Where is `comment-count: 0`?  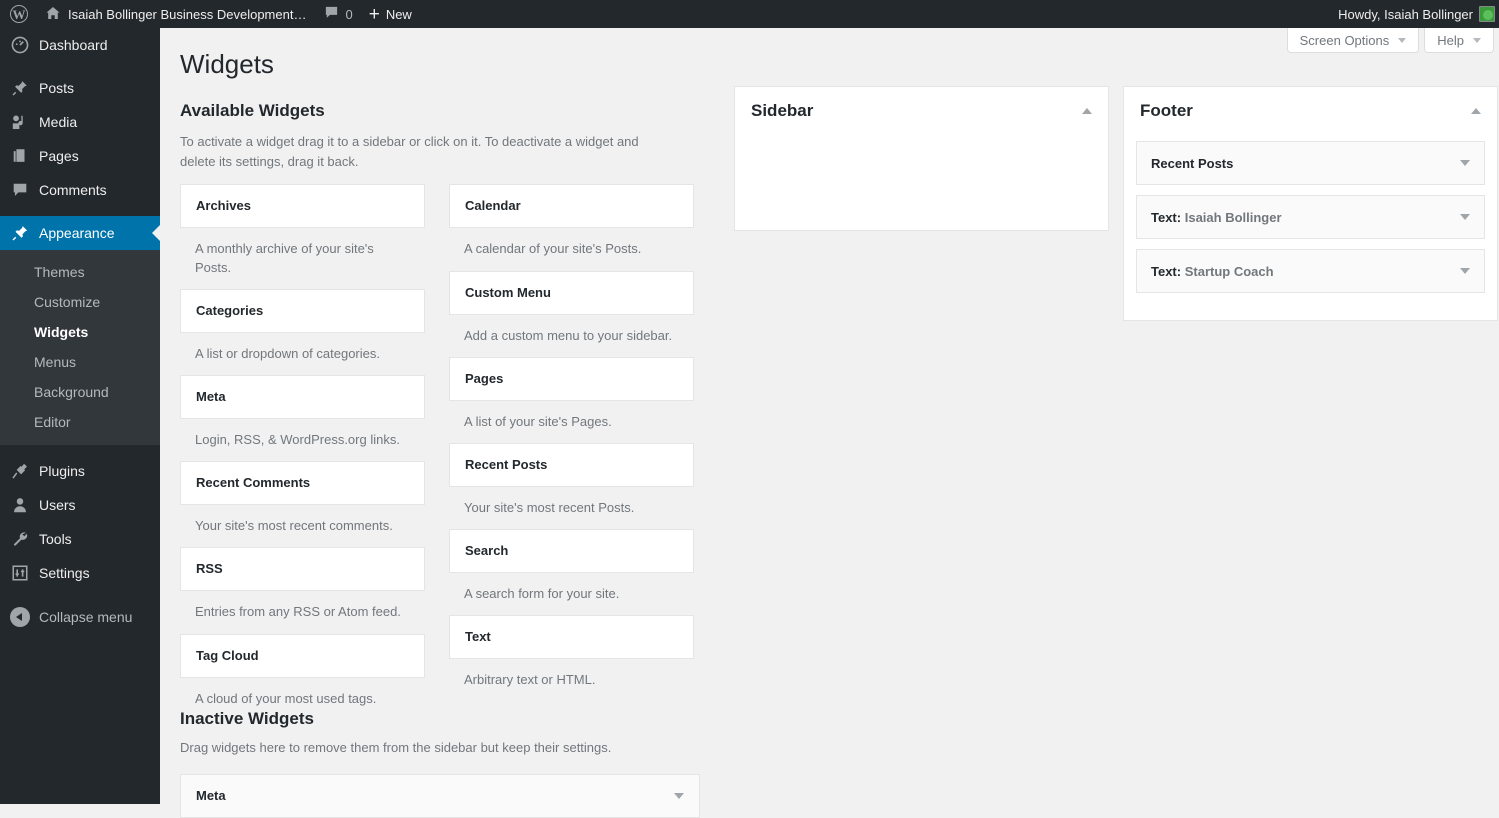 comment-count: 0 is located at coordinates (349, 14).